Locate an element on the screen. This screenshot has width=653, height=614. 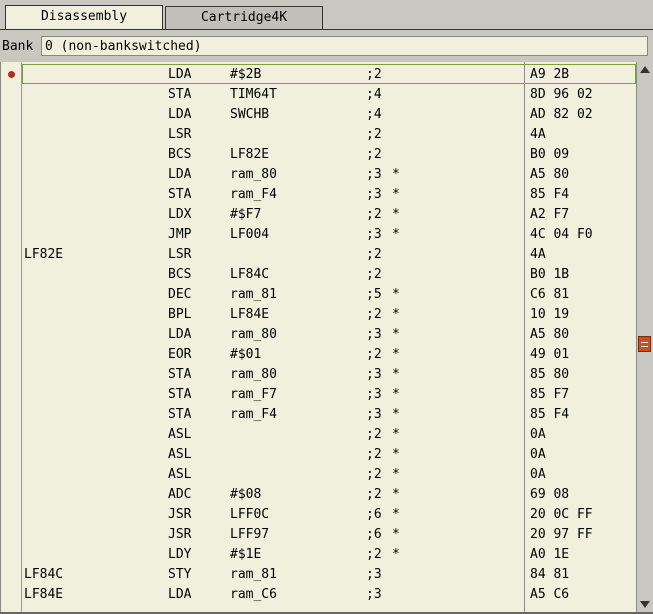
line-label: LF82E is located at coordinates (44, 254).